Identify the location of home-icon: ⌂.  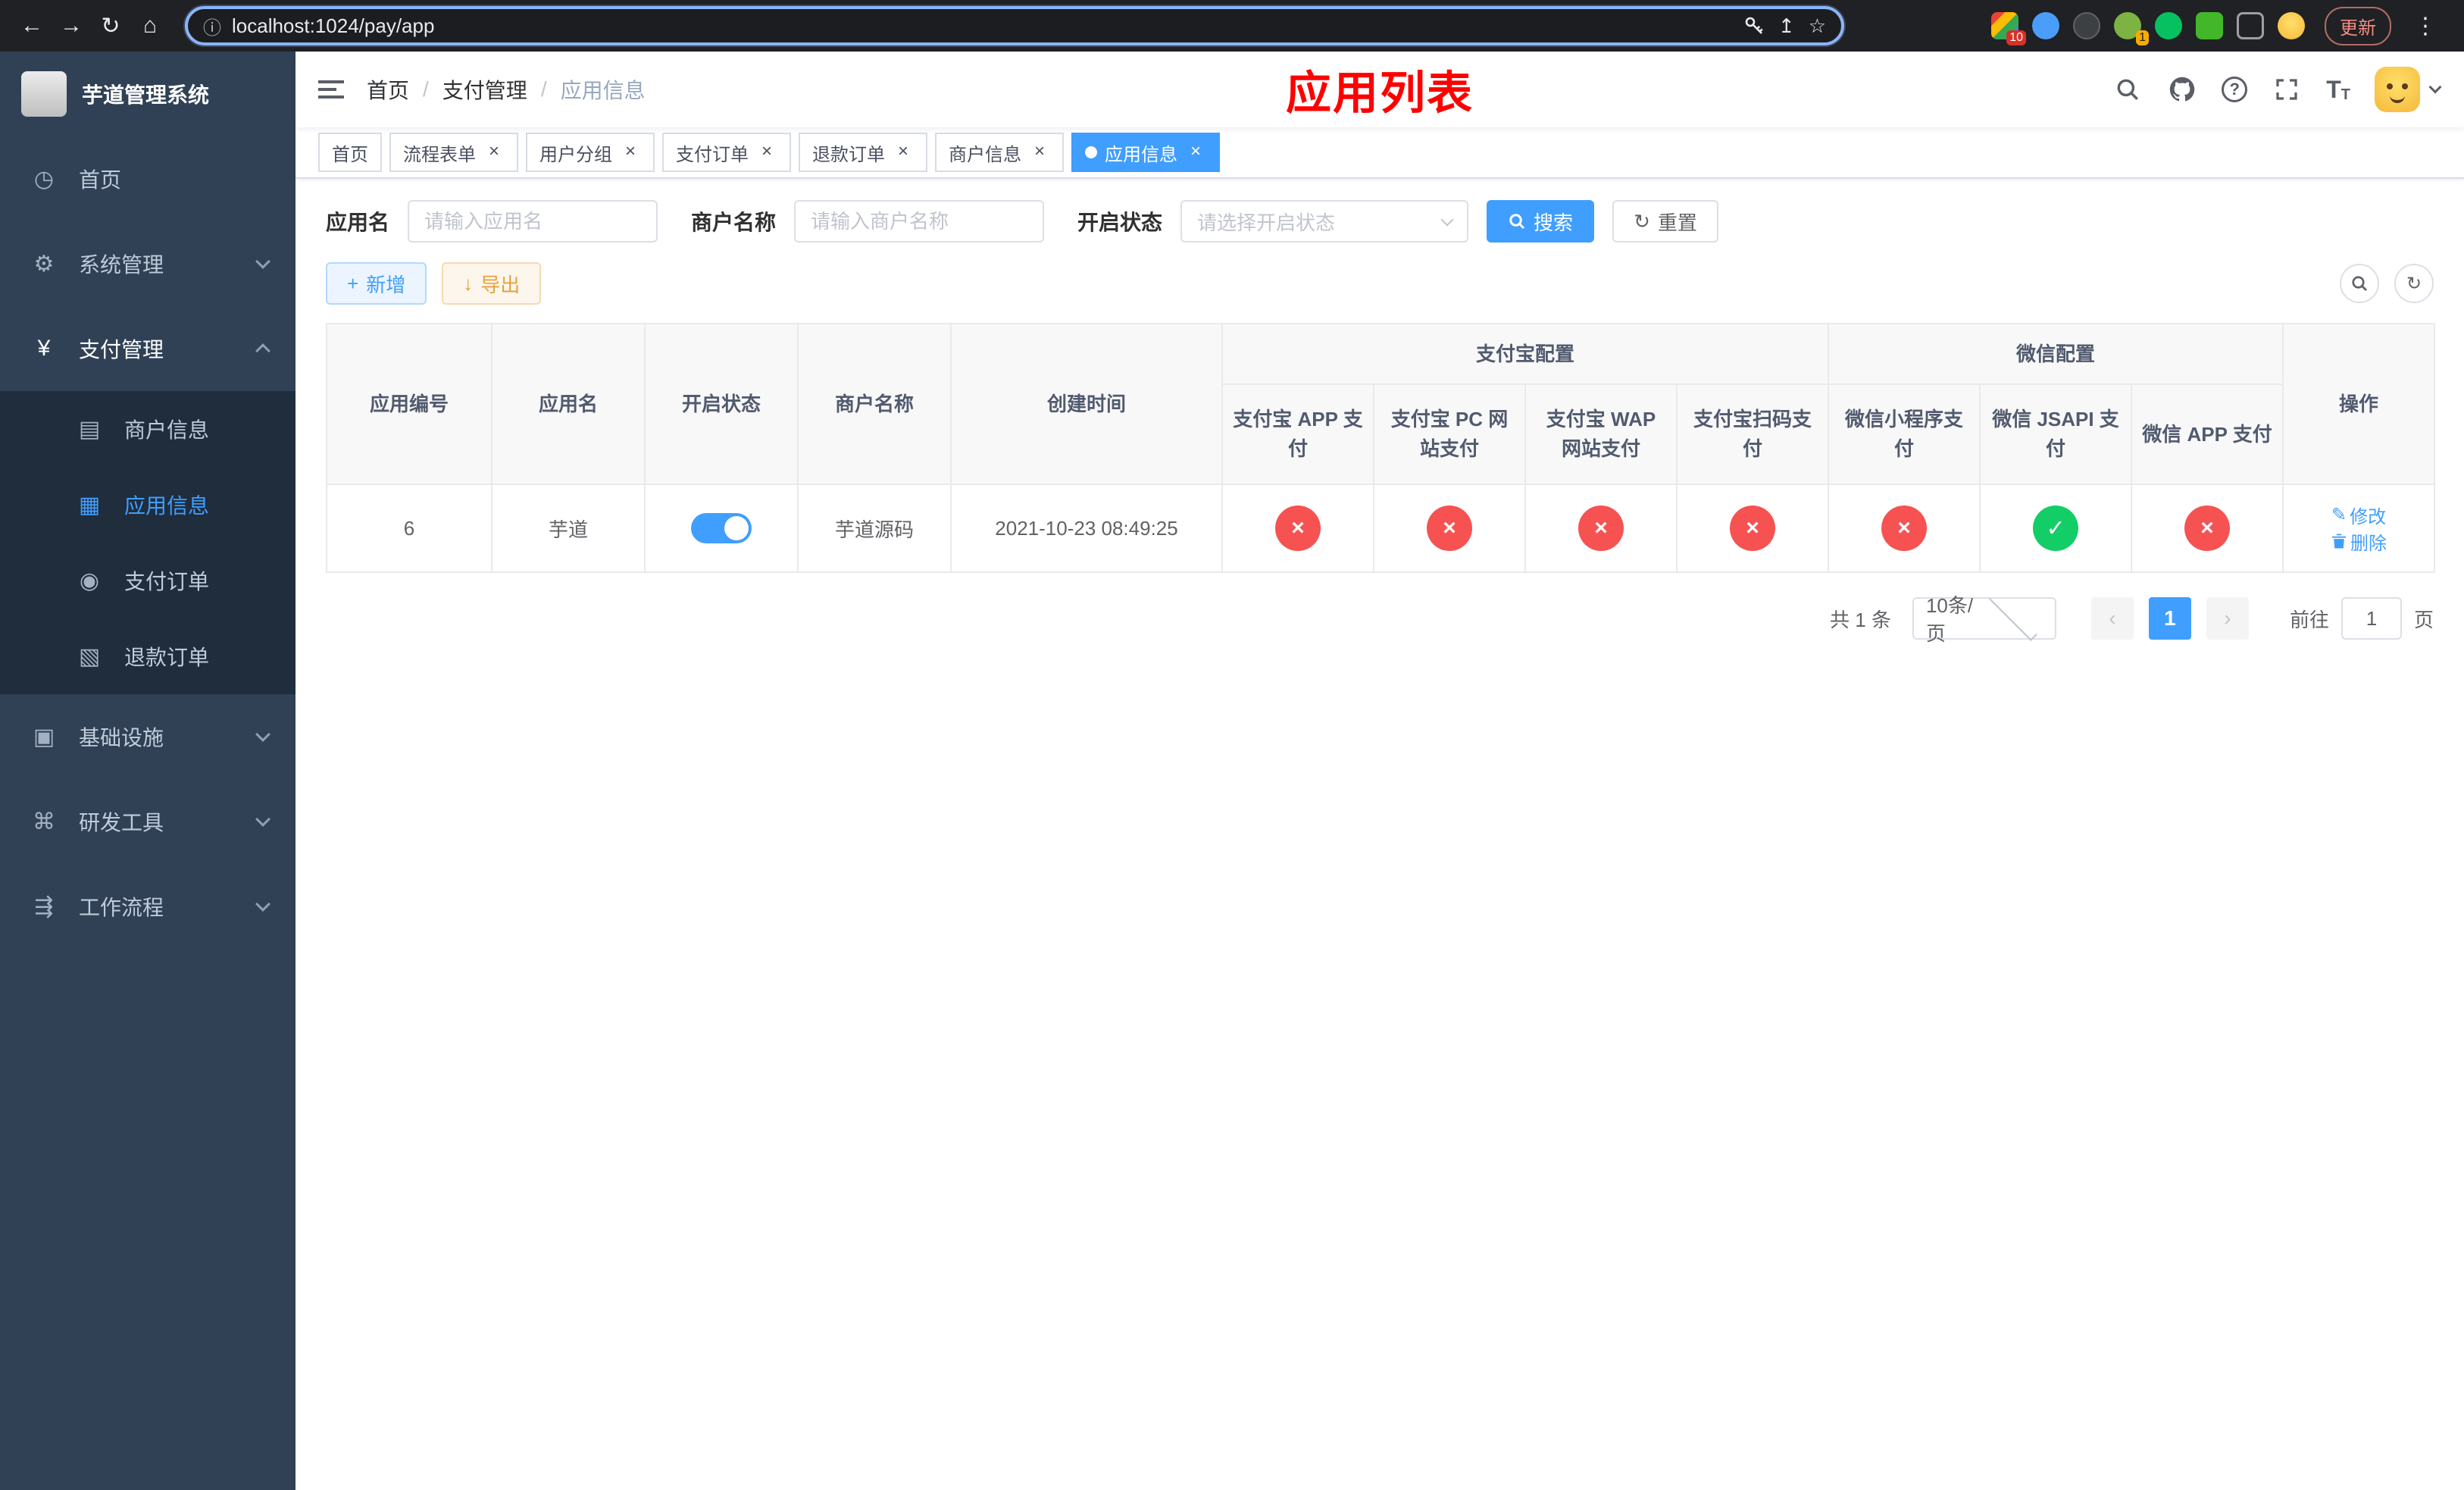
(150, 26).